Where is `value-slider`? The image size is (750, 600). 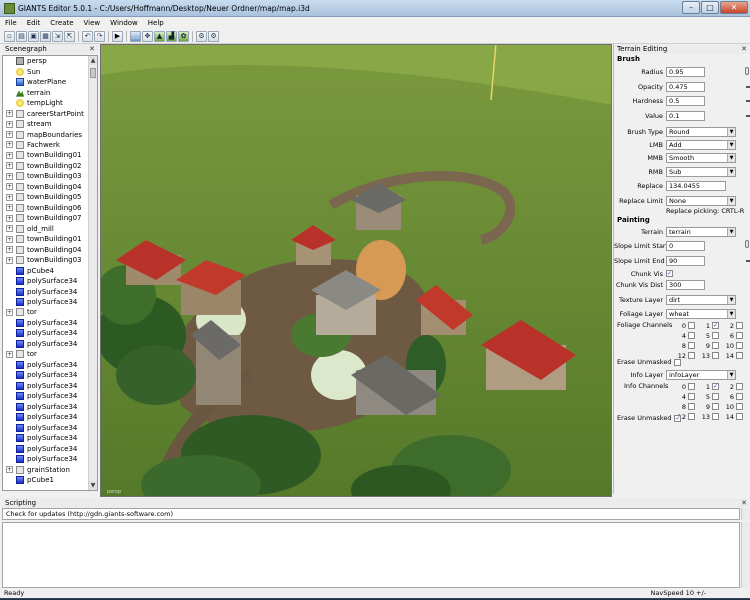 value-slider is located at coordinates (748, 116).